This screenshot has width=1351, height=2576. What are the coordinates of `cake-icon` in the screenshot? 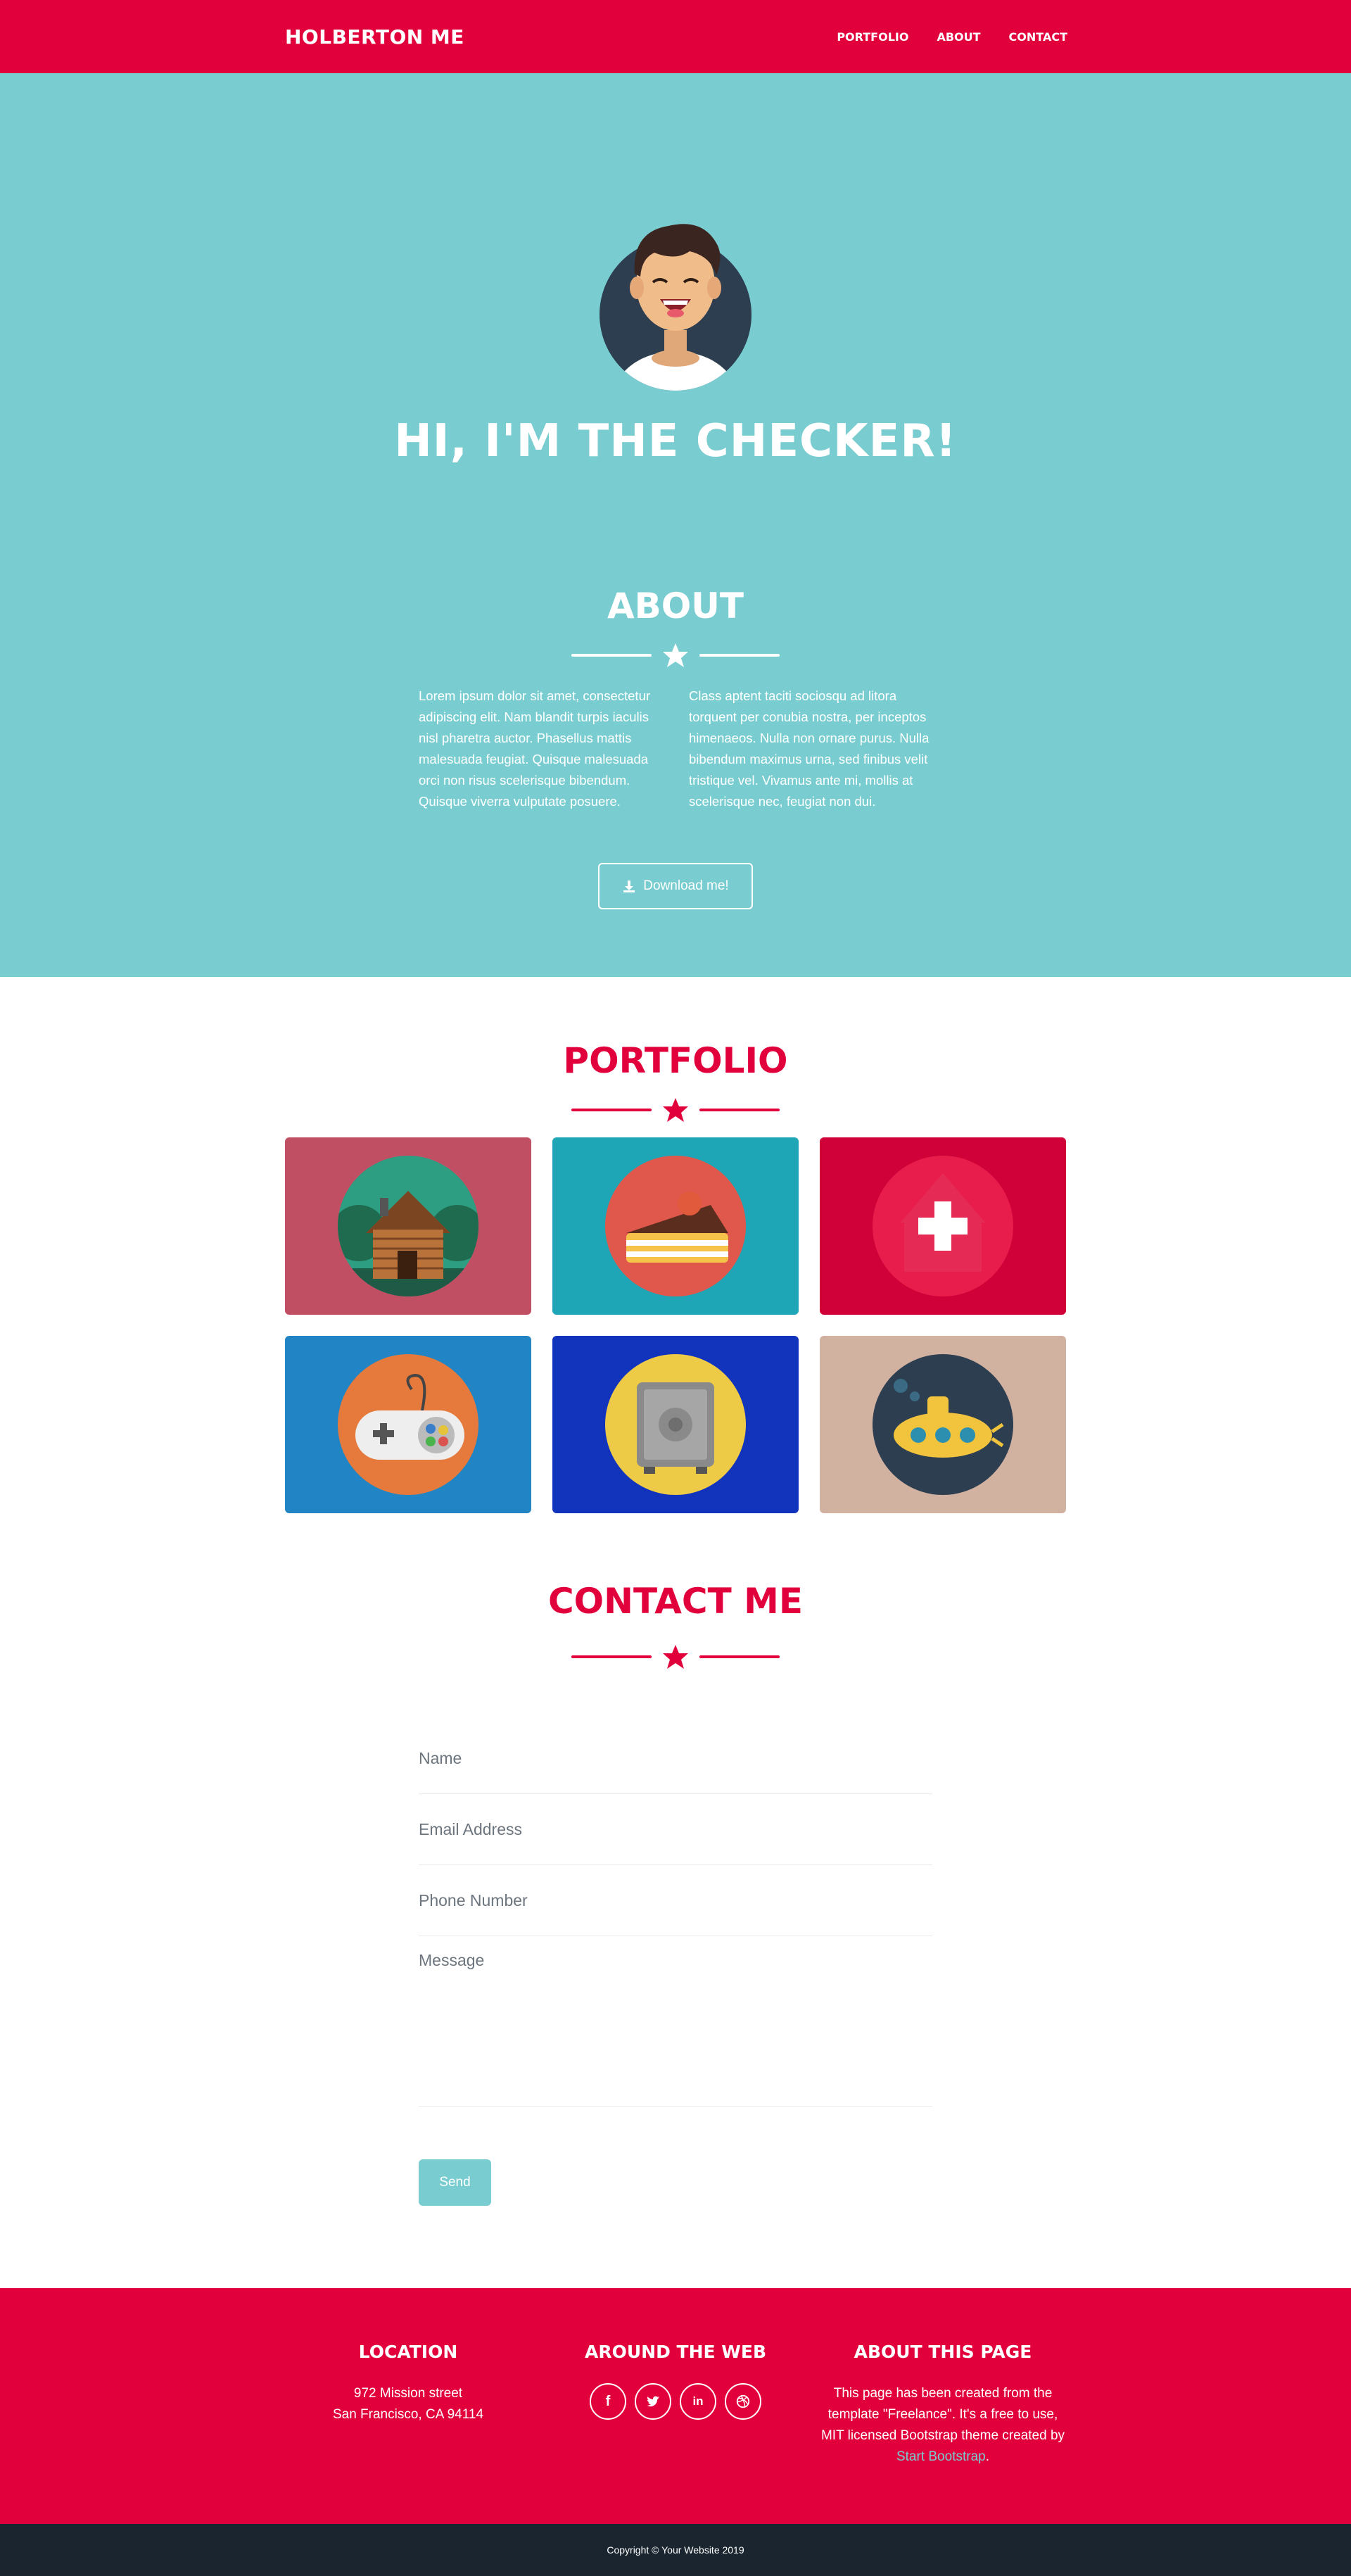 It's located at (675, 1226).